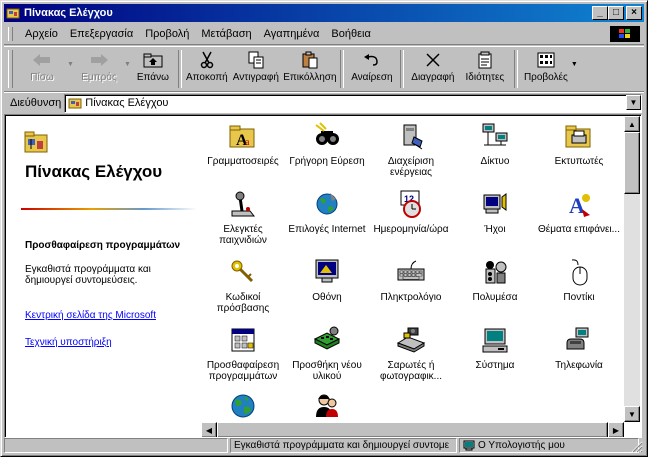  I want to click on regional-settings-globe-icon, so click(243, 406).